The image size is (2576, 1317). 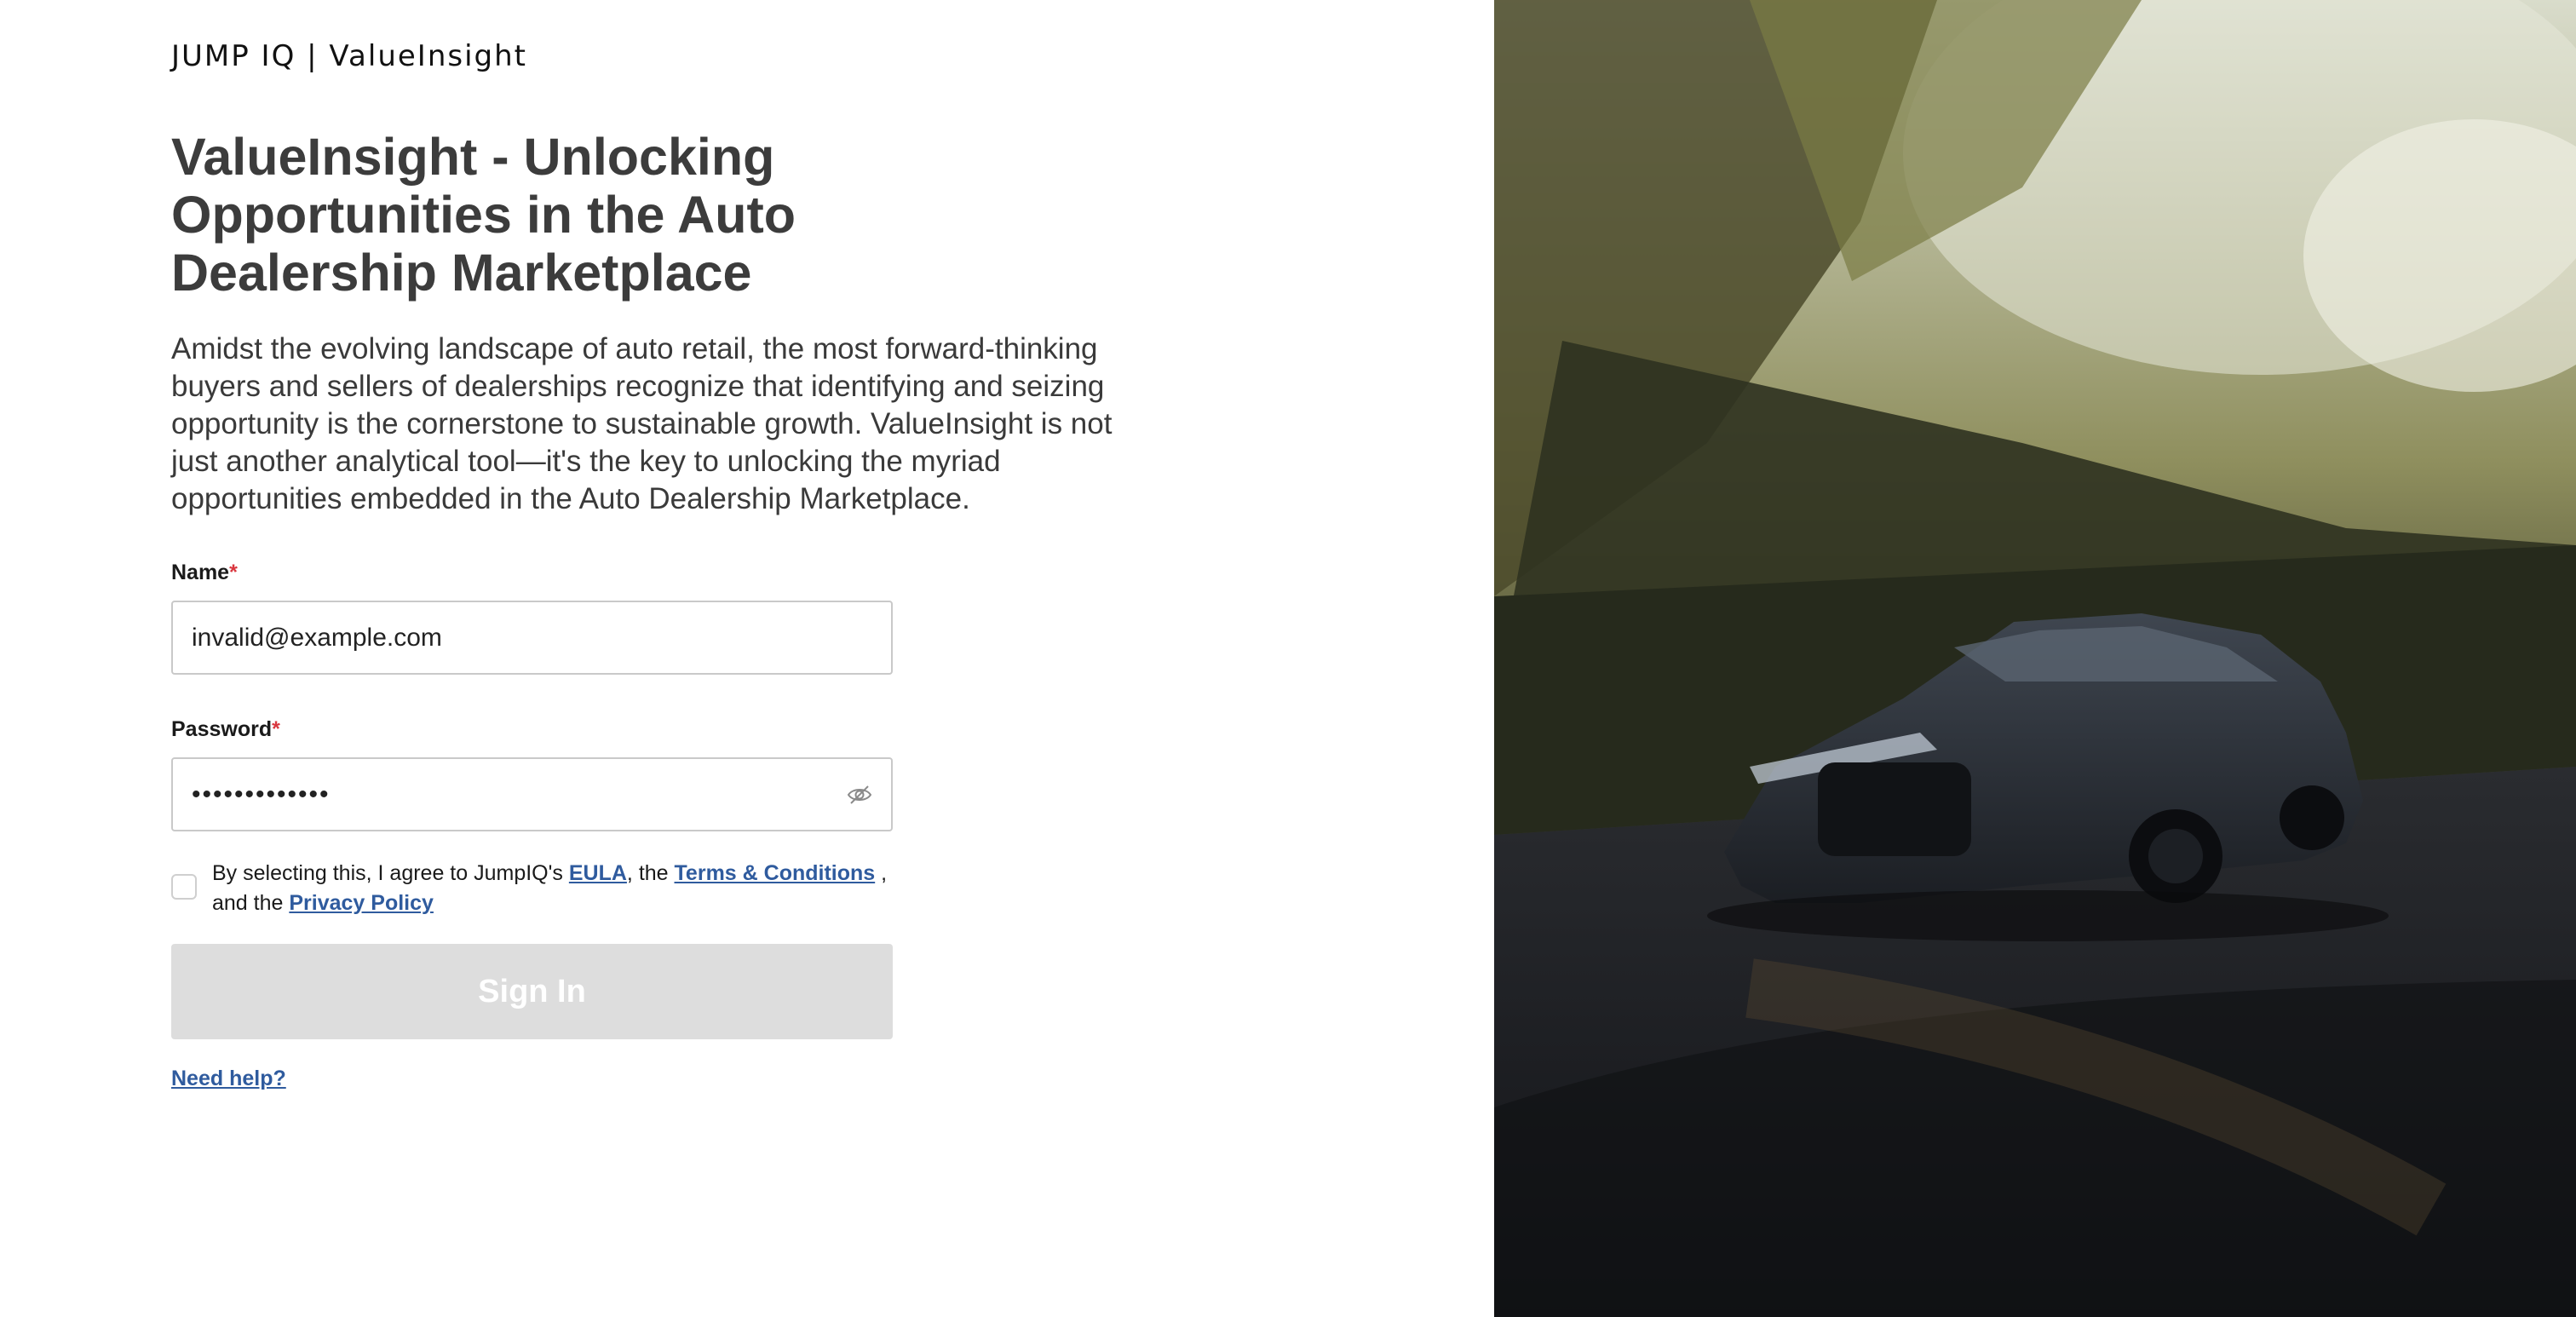 I want to click on agreement-text-middle: , the, so click(x=650, y=873).